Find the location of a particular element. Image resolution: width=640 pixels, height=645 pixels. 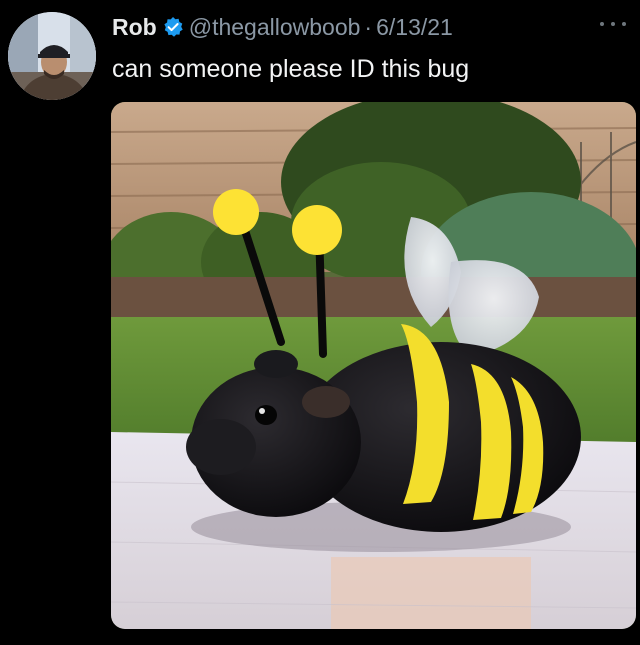

author-handle: @thegallowboob is located at coordinates (275, 27).